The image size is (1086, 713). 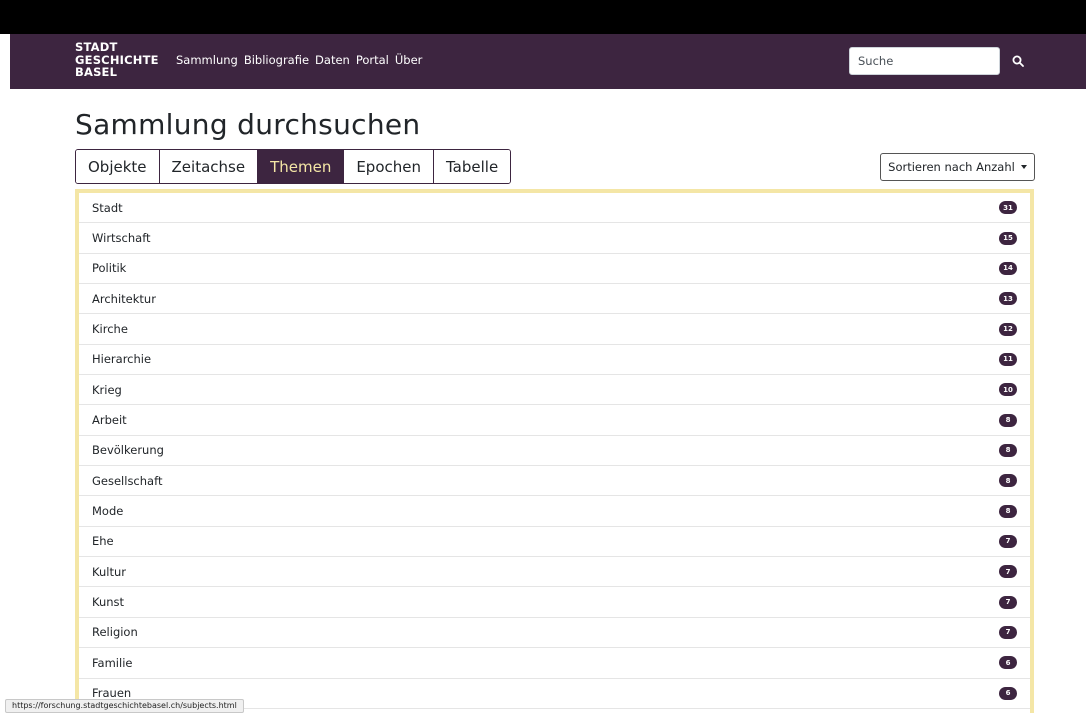 I want to click on list-item: Familie 6, so click(x=554, y=663).